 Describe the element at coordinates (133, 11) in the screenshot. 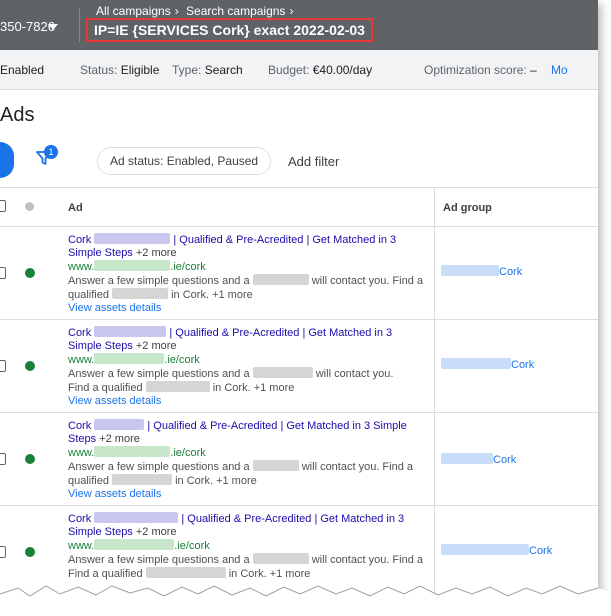

I see `breadcrumb-all-campaigns: All campaigns` at that location.